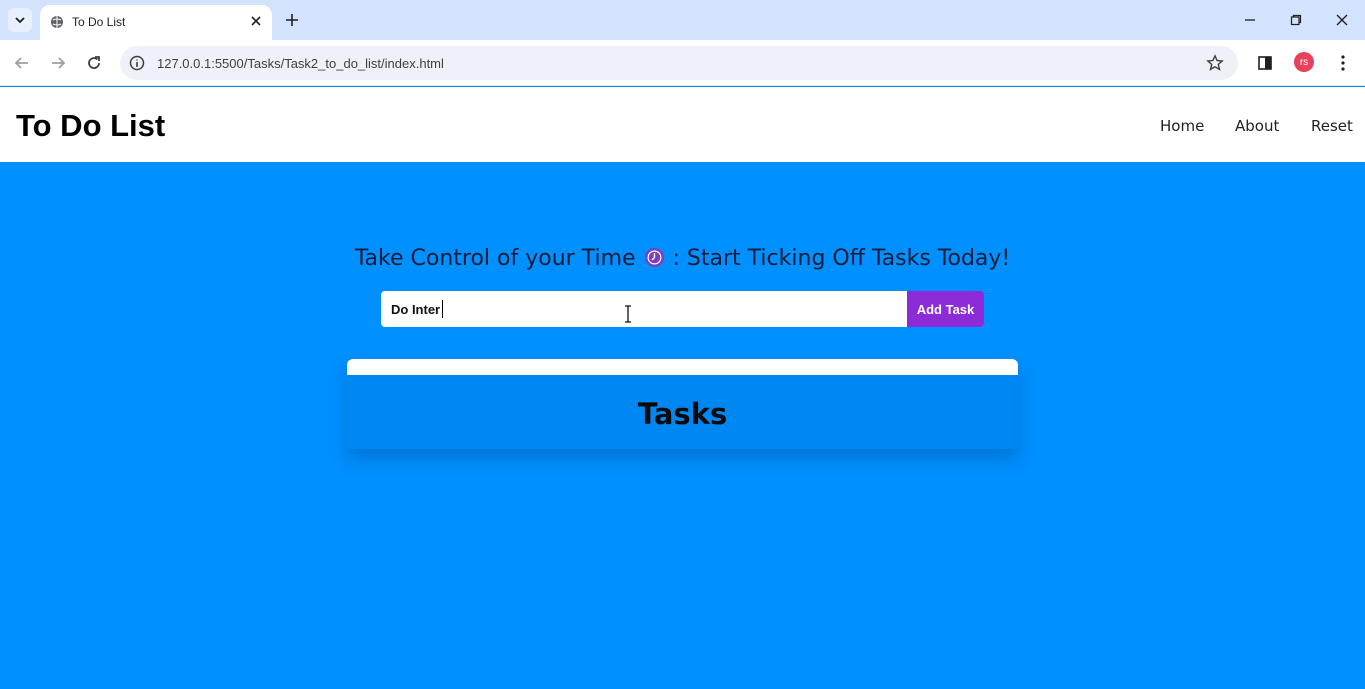 The image size is (1365, 689). Describe the element at coordinates (1304, 62) in the screenshot. I see `profile-avatar: rs` at that location.